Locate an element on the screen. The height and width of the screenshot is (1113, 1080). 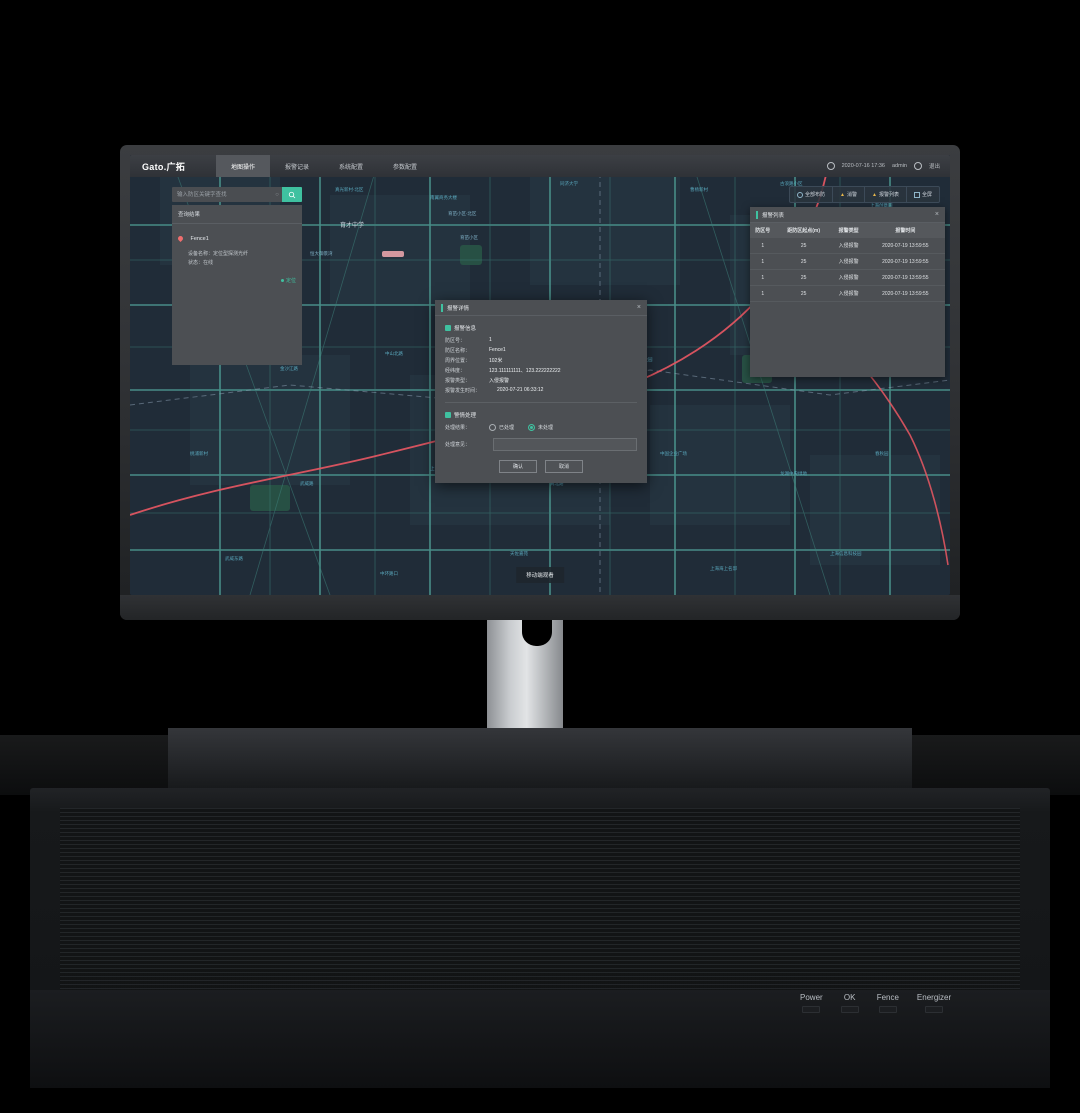
fullscreen-button: 全屏 is located at coordinates (923, 194).